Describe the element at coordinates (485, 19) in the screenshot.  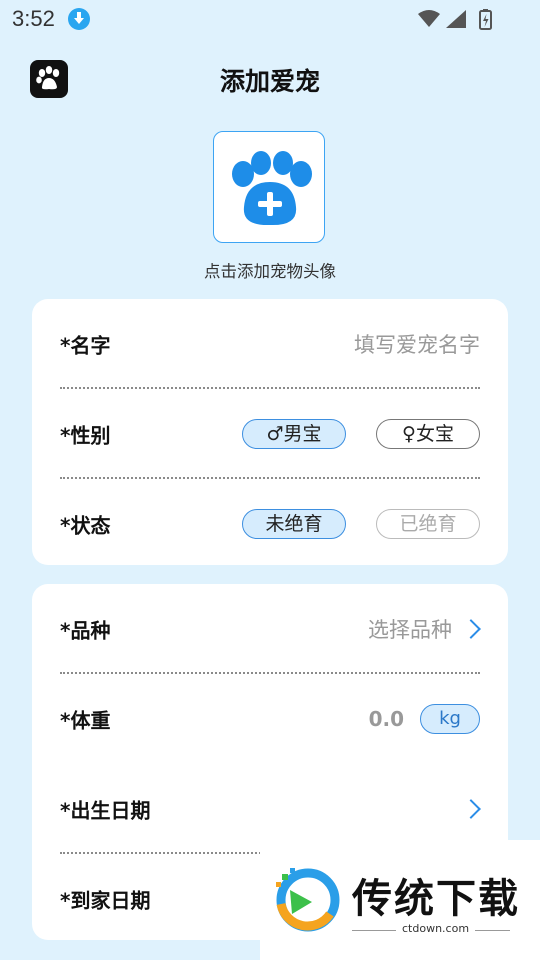
I see `battery-icon` at that location.